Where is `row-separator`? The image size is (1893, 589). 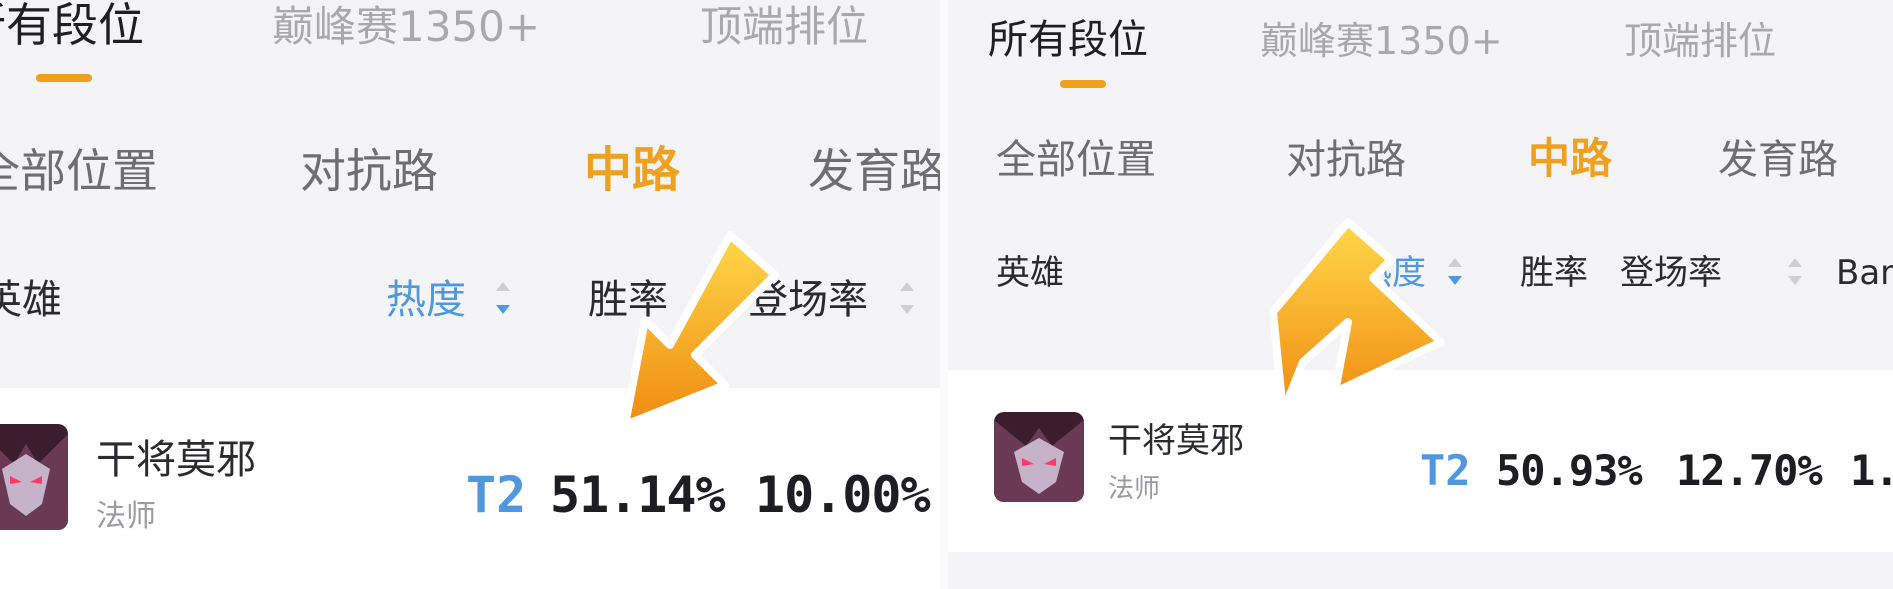 row-separator is located at coordinates (1420, 570).